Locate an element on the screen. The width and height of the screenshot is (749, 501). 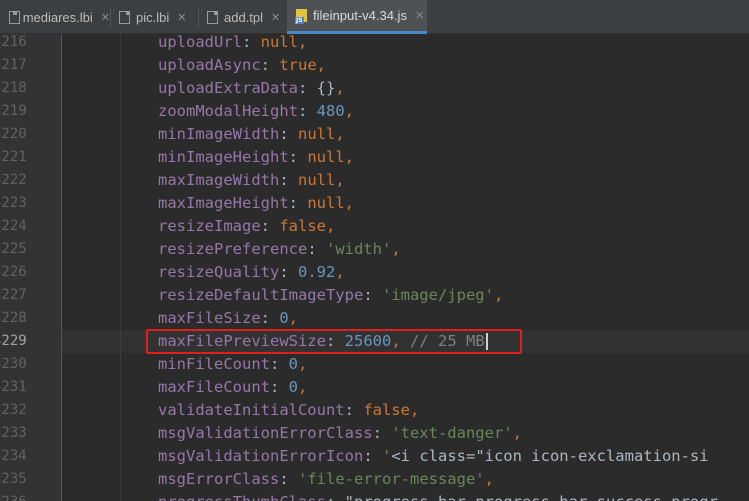
code-line: uploadAsync: true, is located at coordinates (242, 65).